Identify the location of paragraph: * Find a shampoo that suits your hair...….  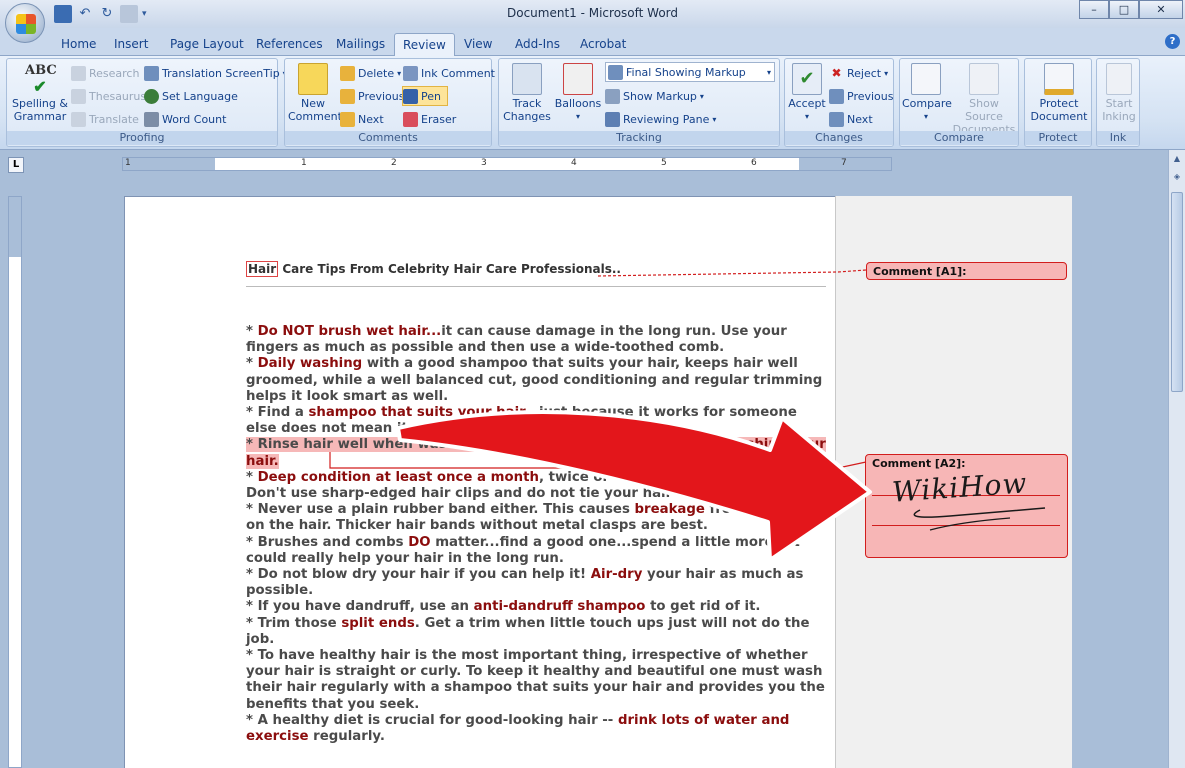
(521, 421).